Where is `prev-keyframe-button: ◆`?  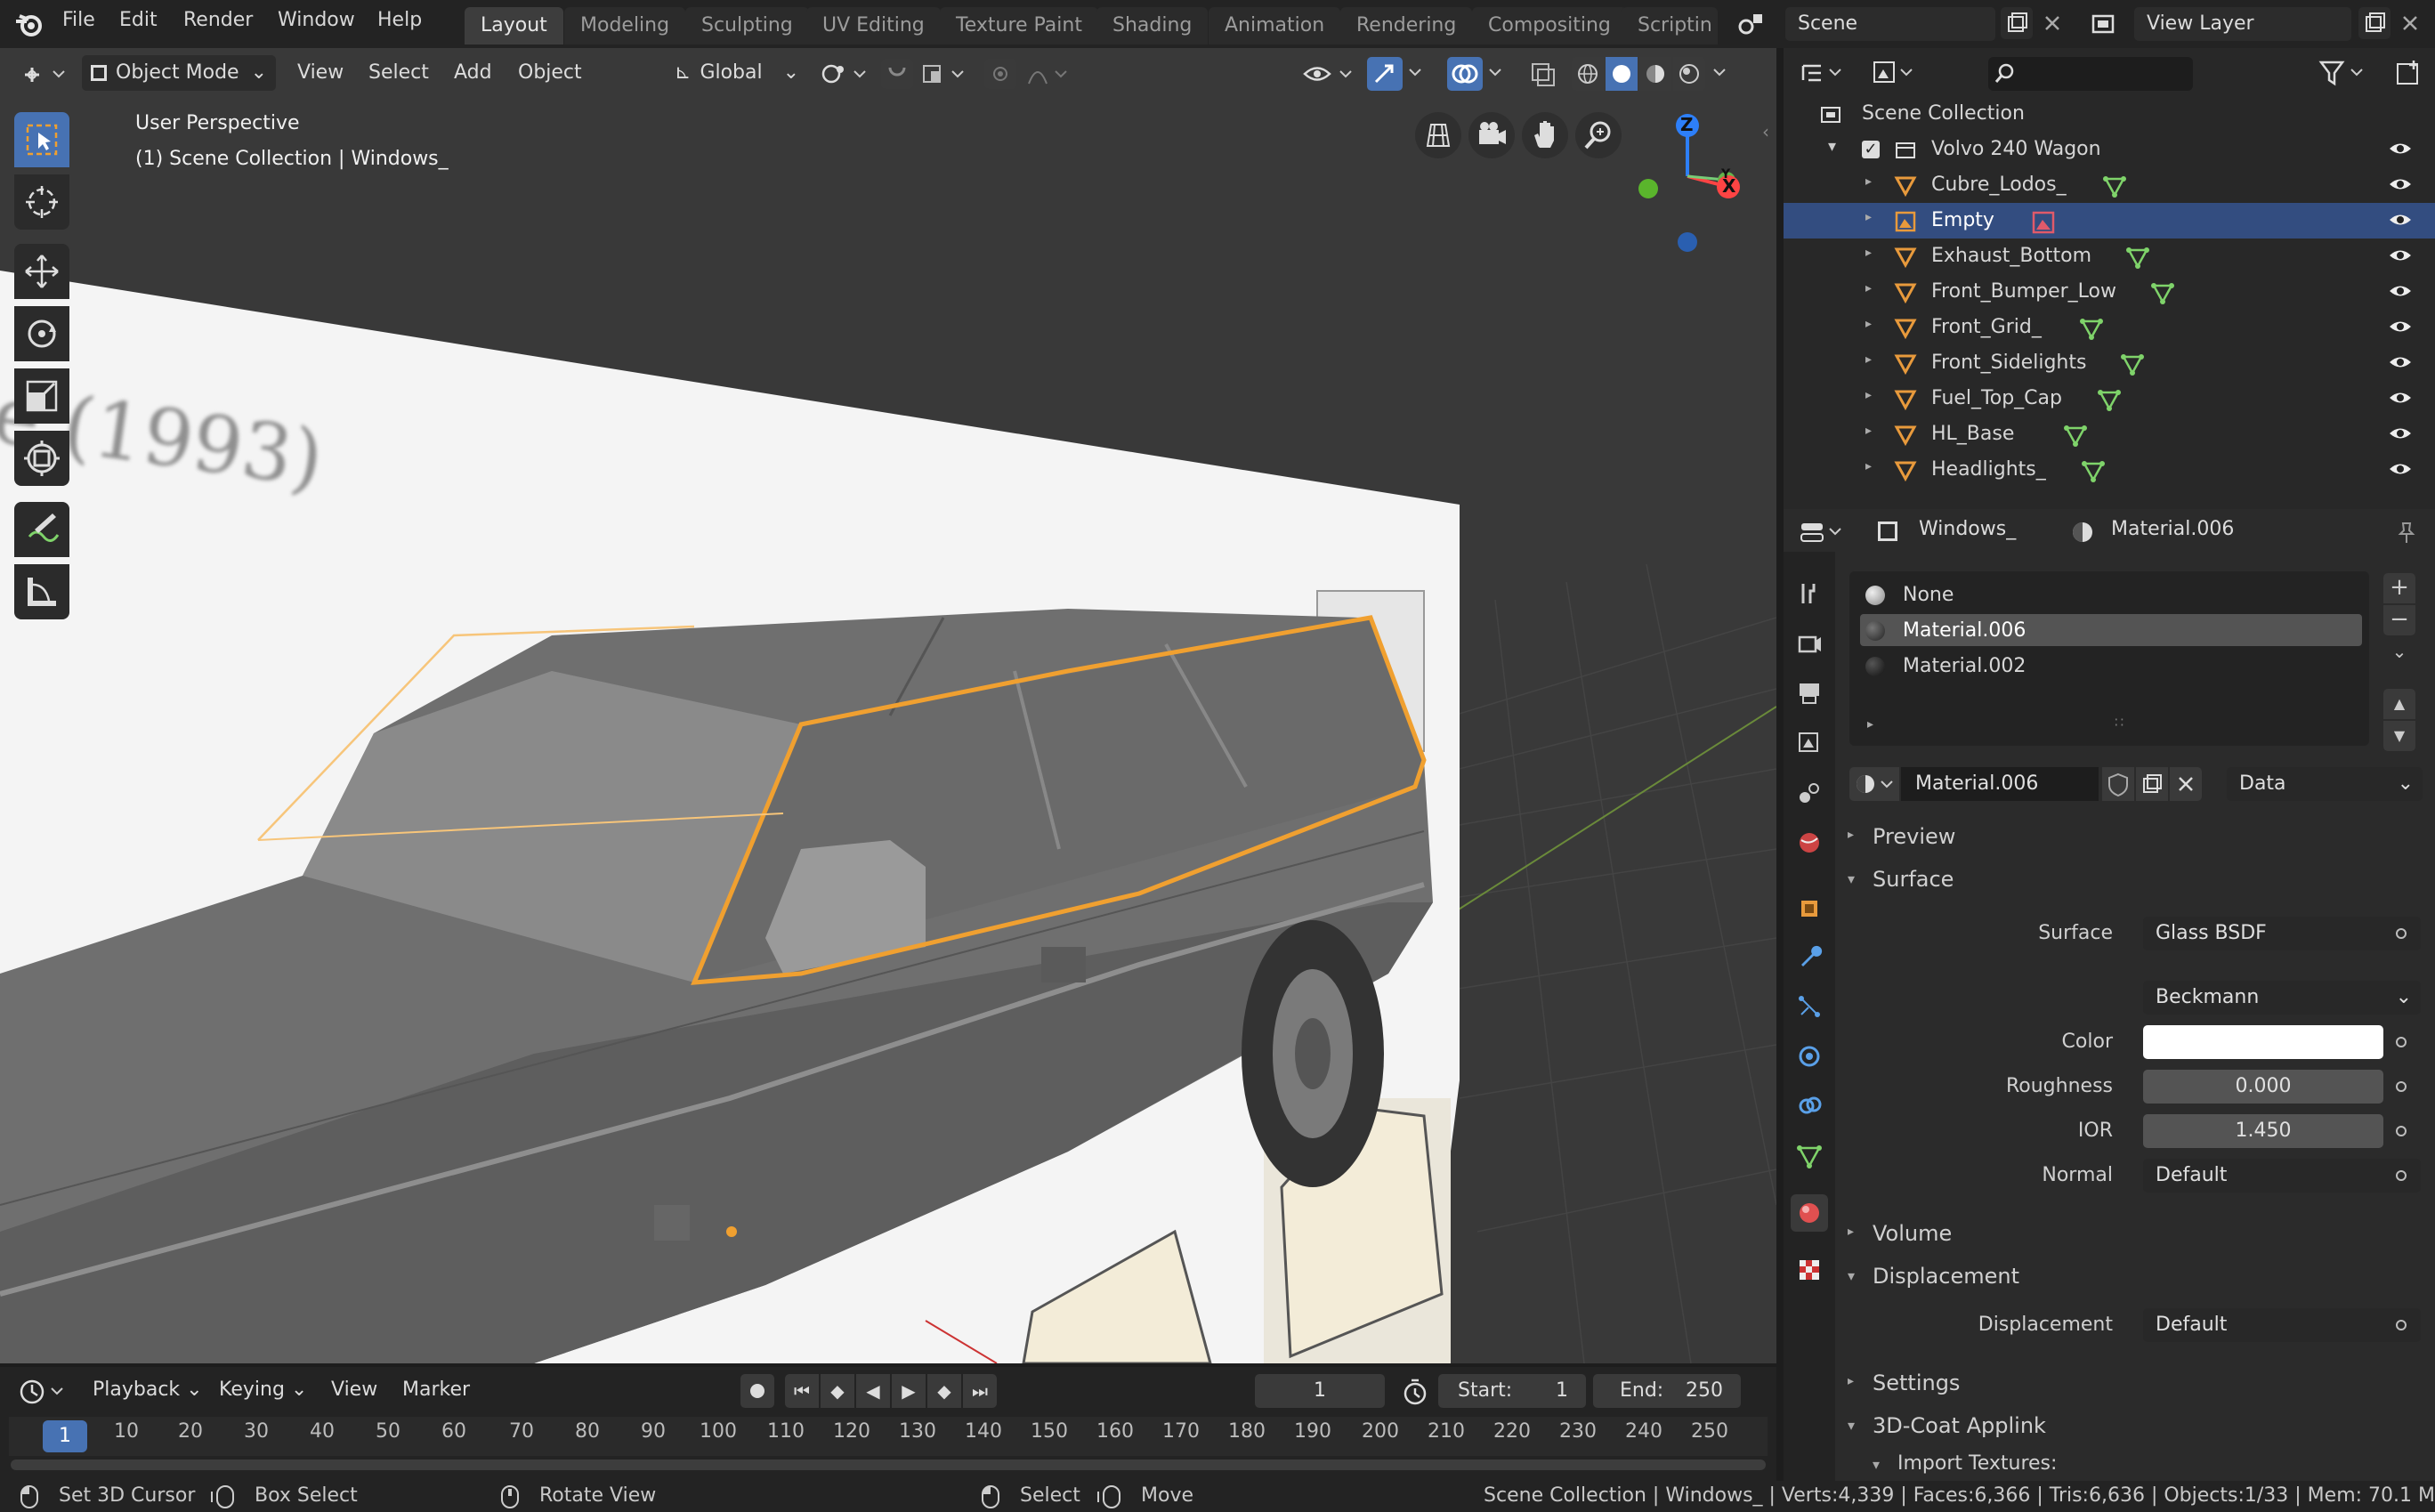 prev-keyframe-button: ◆ is located at coordinates (837, 1391).